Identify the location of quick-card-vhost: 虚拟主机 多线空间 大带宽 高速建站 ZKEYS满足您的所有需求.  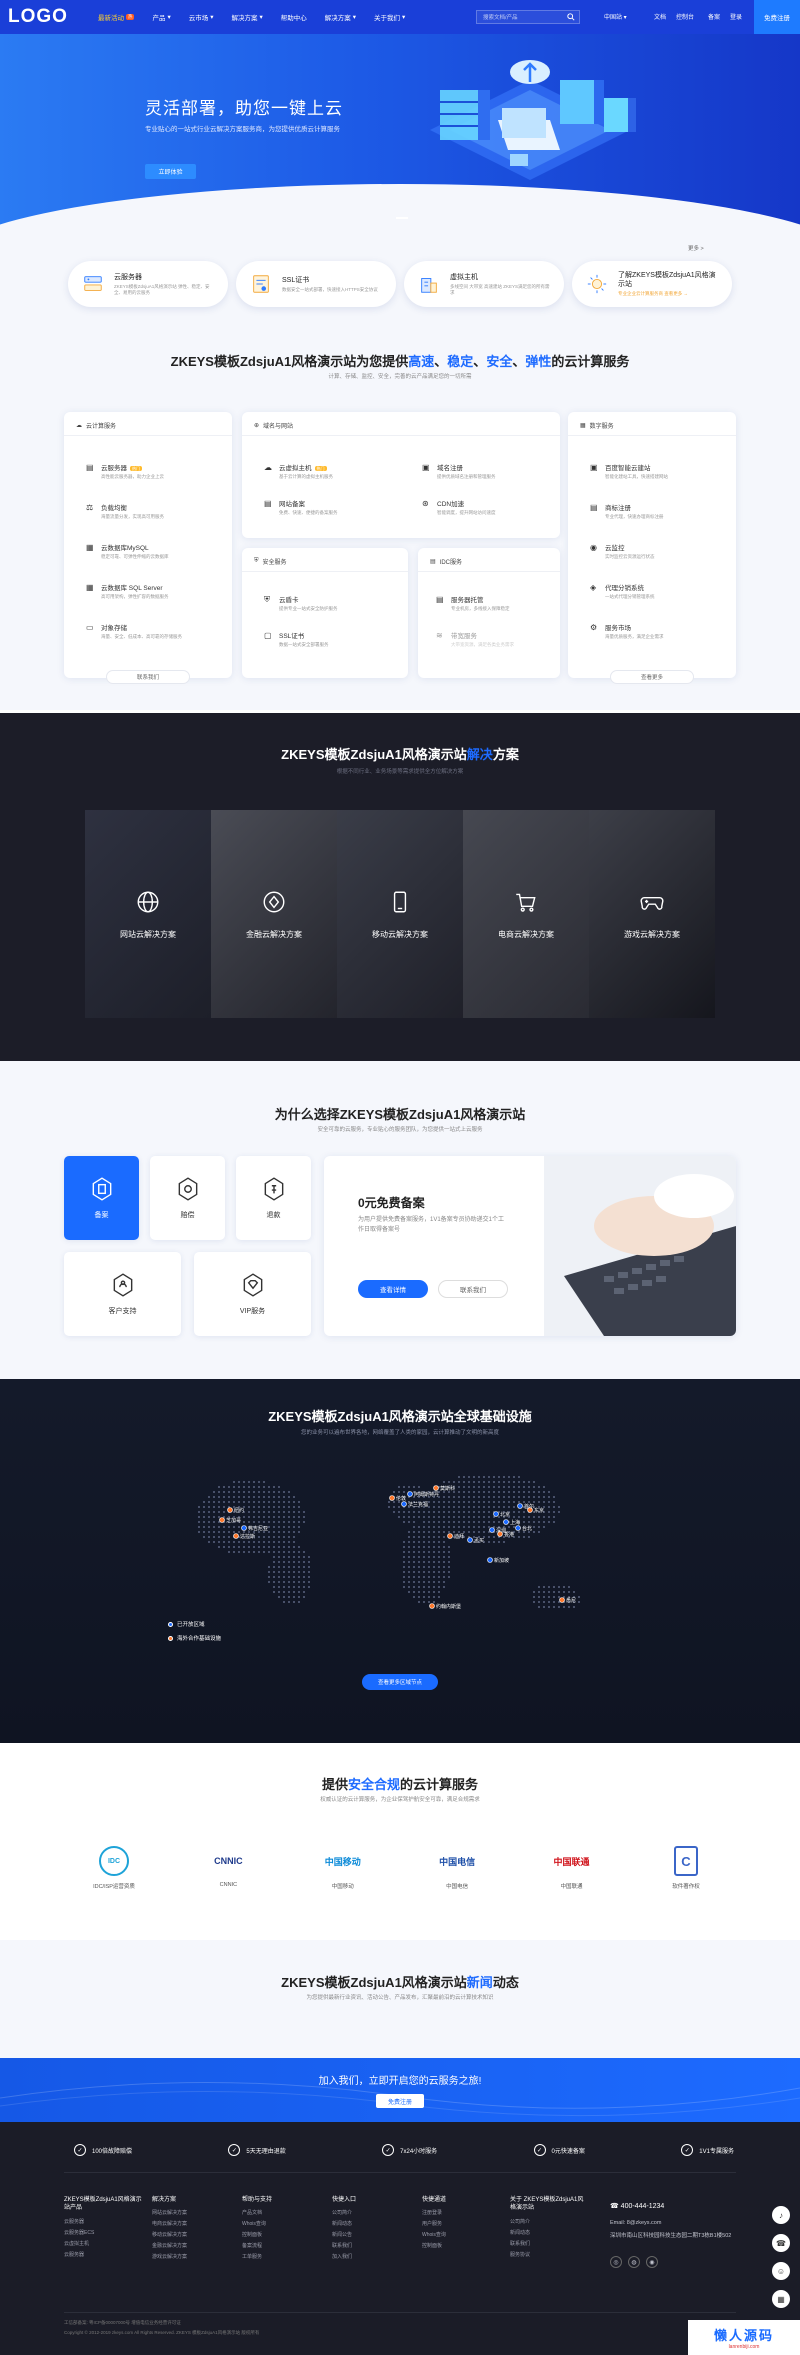
(484, 284).